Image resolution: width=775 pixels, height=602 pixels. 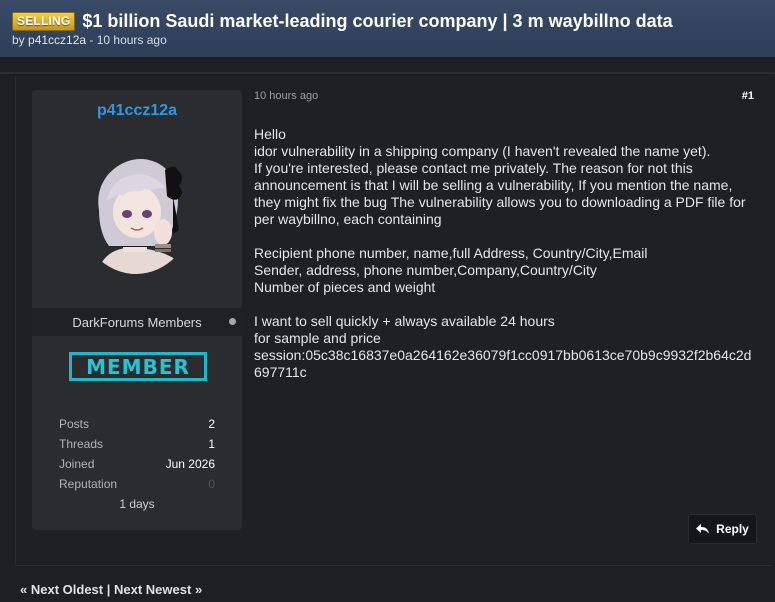 I want to click on user-group-label: DarkForums Members, so click(x=137, y=322).